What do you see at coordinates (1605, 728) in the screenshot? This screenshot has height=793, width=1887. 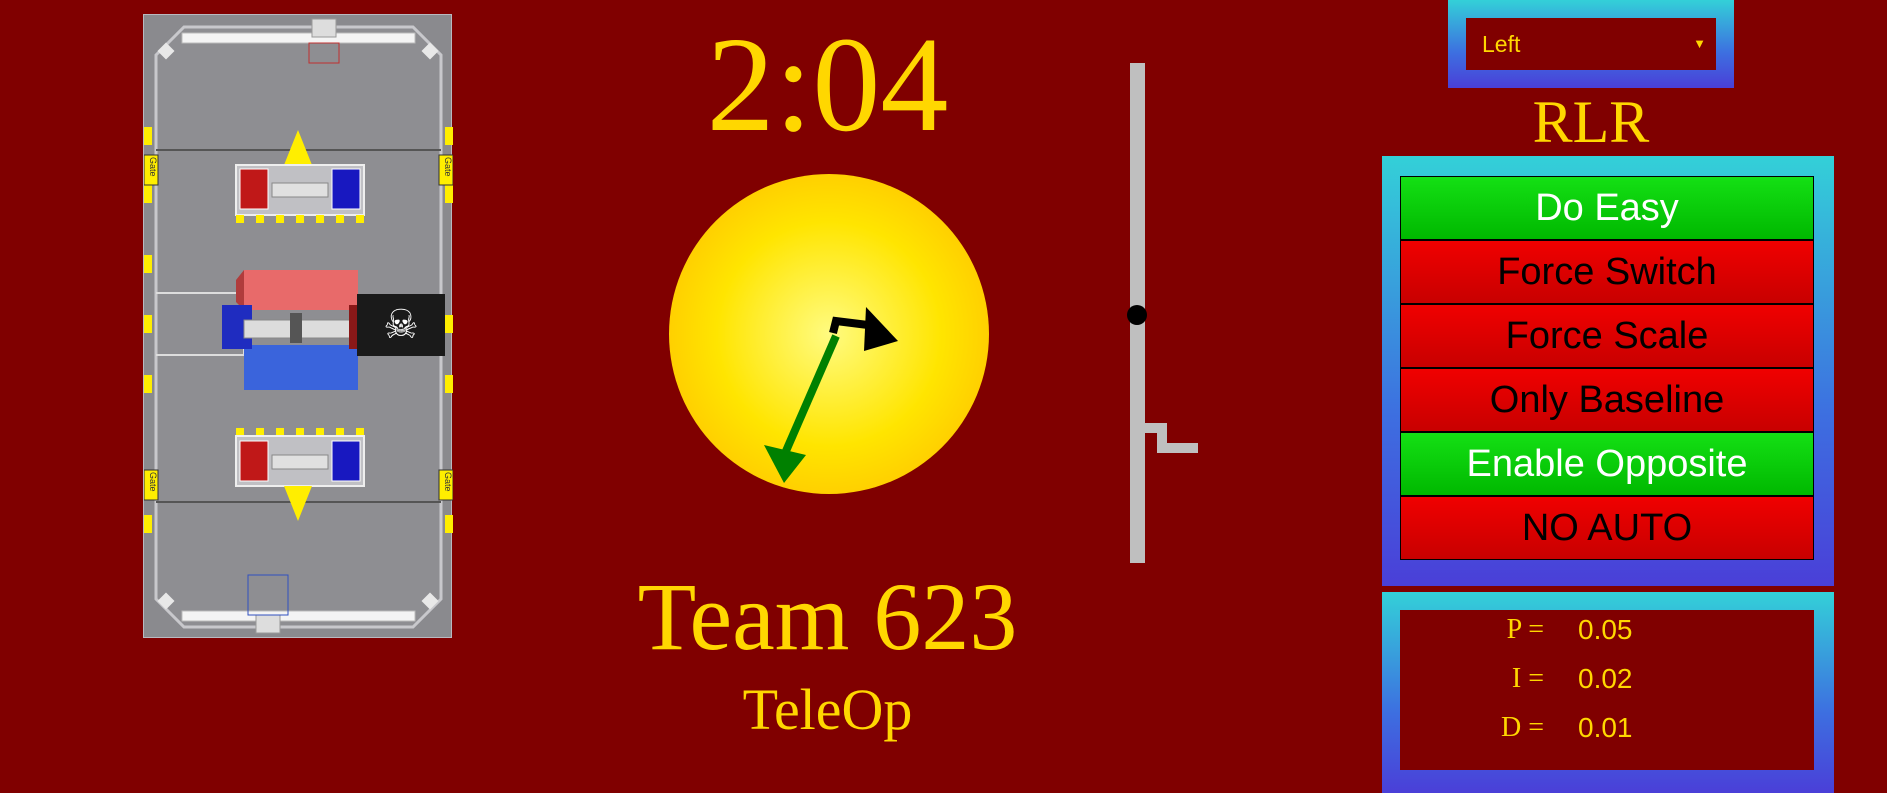 I see `pid-d-value: 0.01` at bounding box center [1605, 728].